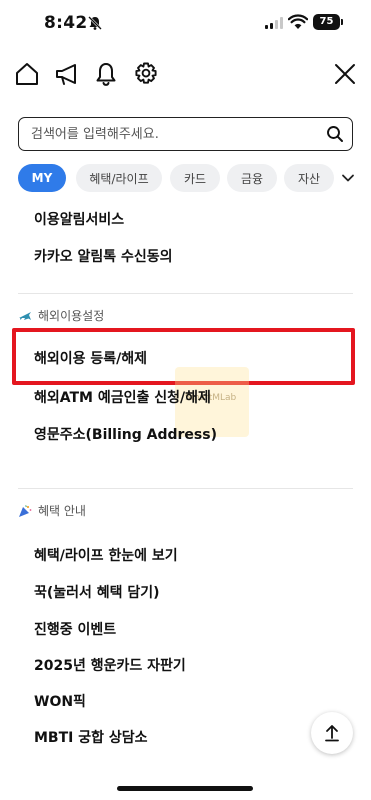 The image size is (371, 800). I want to click on menu-item-press-benefit: 꾹(눌러서 혜택 담기), so click(97, 592).